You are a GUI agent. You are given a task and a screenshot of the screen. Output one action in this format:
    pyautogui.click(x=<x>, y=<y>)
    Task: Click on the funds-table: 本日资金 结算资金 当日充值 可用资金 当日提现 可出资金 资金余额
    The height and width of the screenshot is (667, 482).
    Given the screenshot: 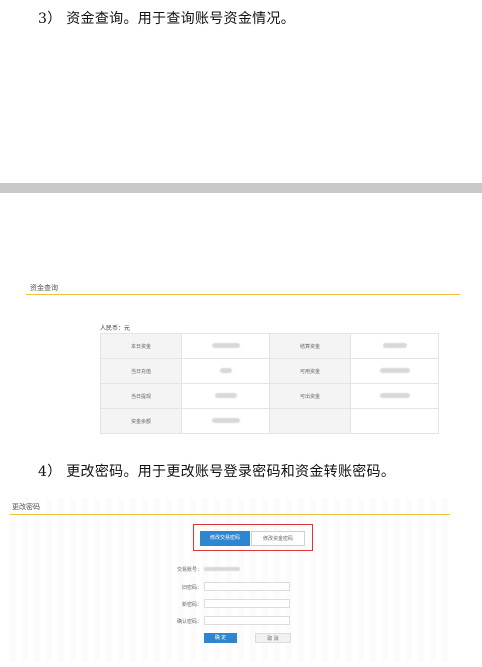 What is the action you would take?
    pyautogui.click(x=269, y=383)
    